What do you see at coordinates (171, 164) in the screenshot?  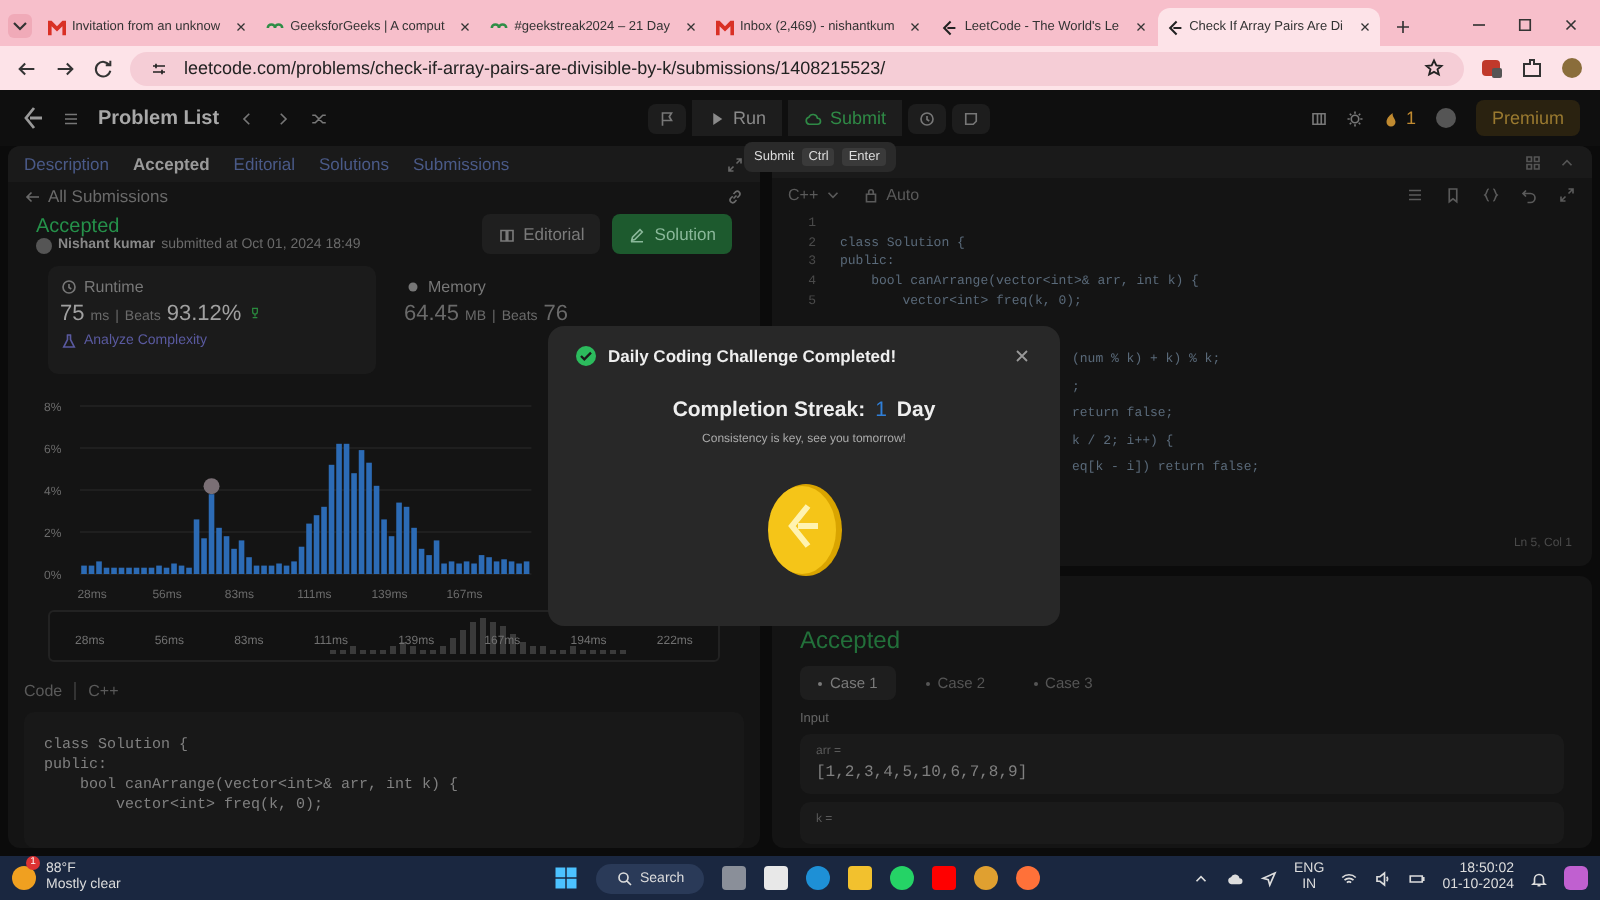 I see `panel-tab: Accepted` at bounding box center [171, 164].